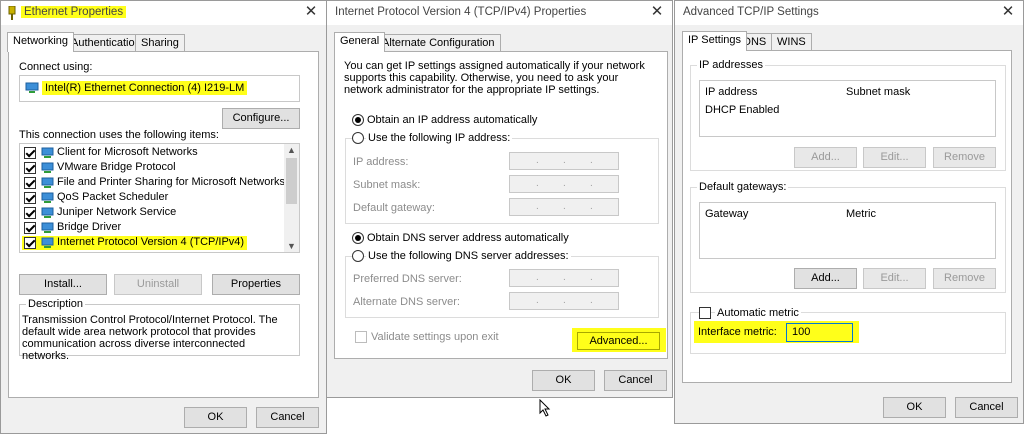 Image resolution: width=1024 pixels, height=434 pixels. What do you see at coordinates (358, 120) in the screenshot?
I see `obtain-ip-radio` at bounding box center [358, 120].